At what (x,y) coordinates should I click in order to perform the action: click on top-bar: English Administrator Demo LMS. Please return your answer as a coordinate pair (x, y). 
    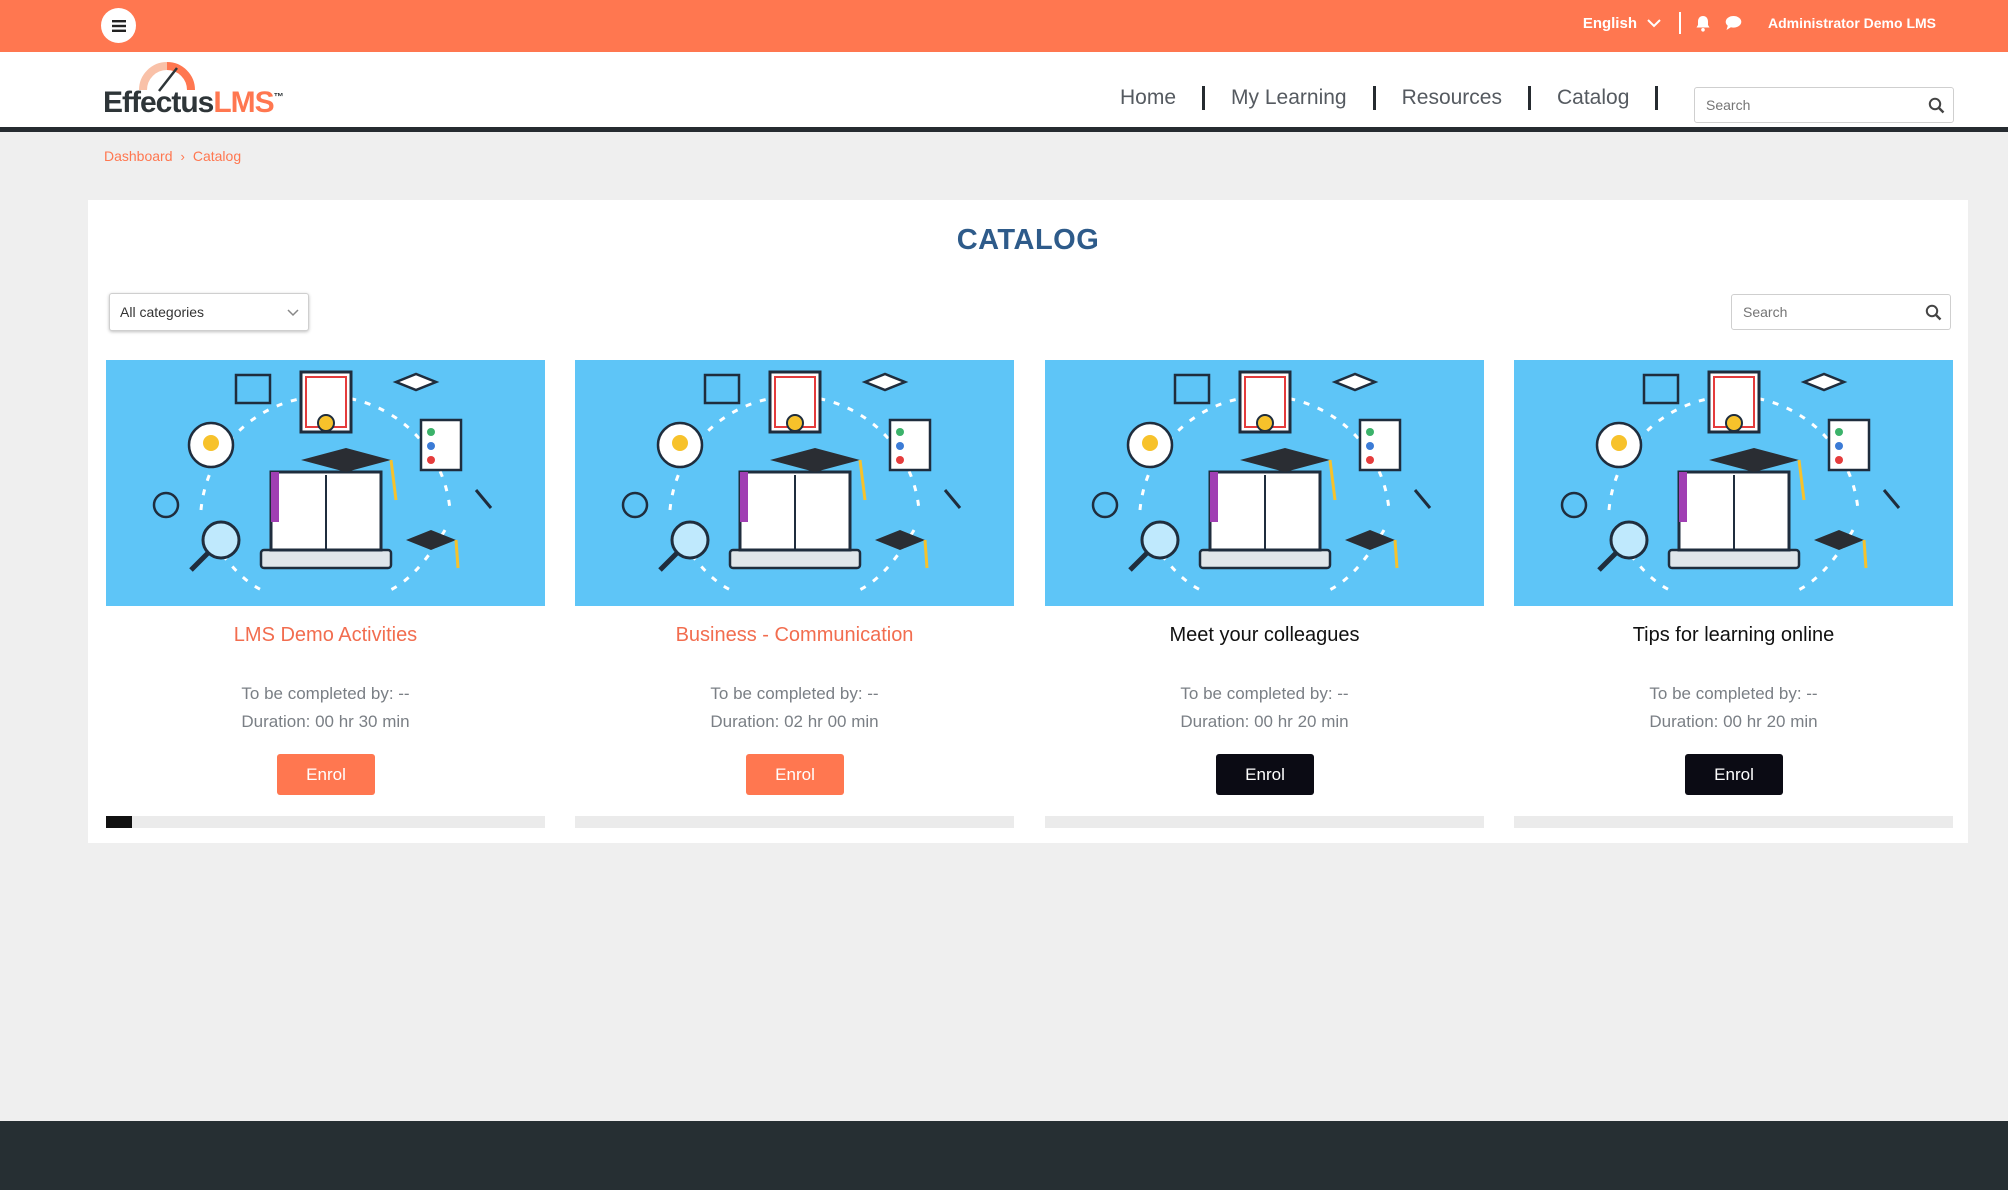
    Looking at the image, I should click on (1004, 26).